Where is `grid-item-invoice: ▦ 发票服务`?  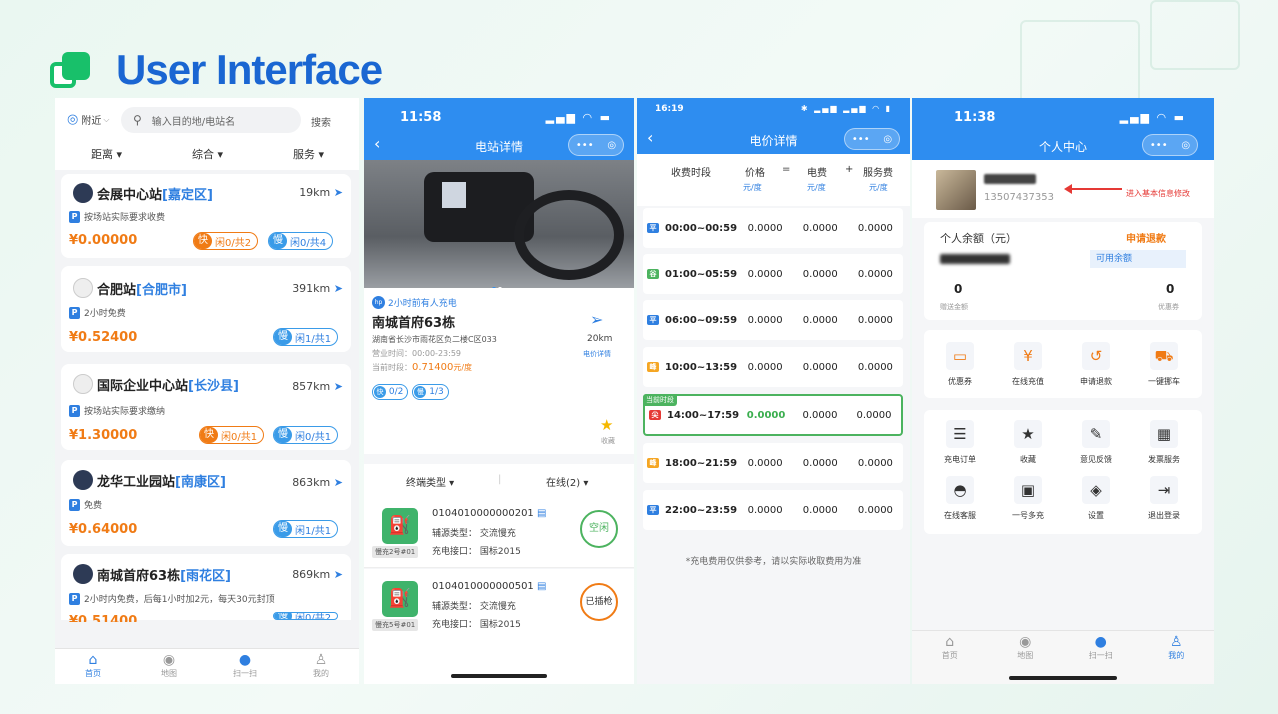 grid-item-invoice: ▦ 发票服务 is located at coordinates (1164, 442).